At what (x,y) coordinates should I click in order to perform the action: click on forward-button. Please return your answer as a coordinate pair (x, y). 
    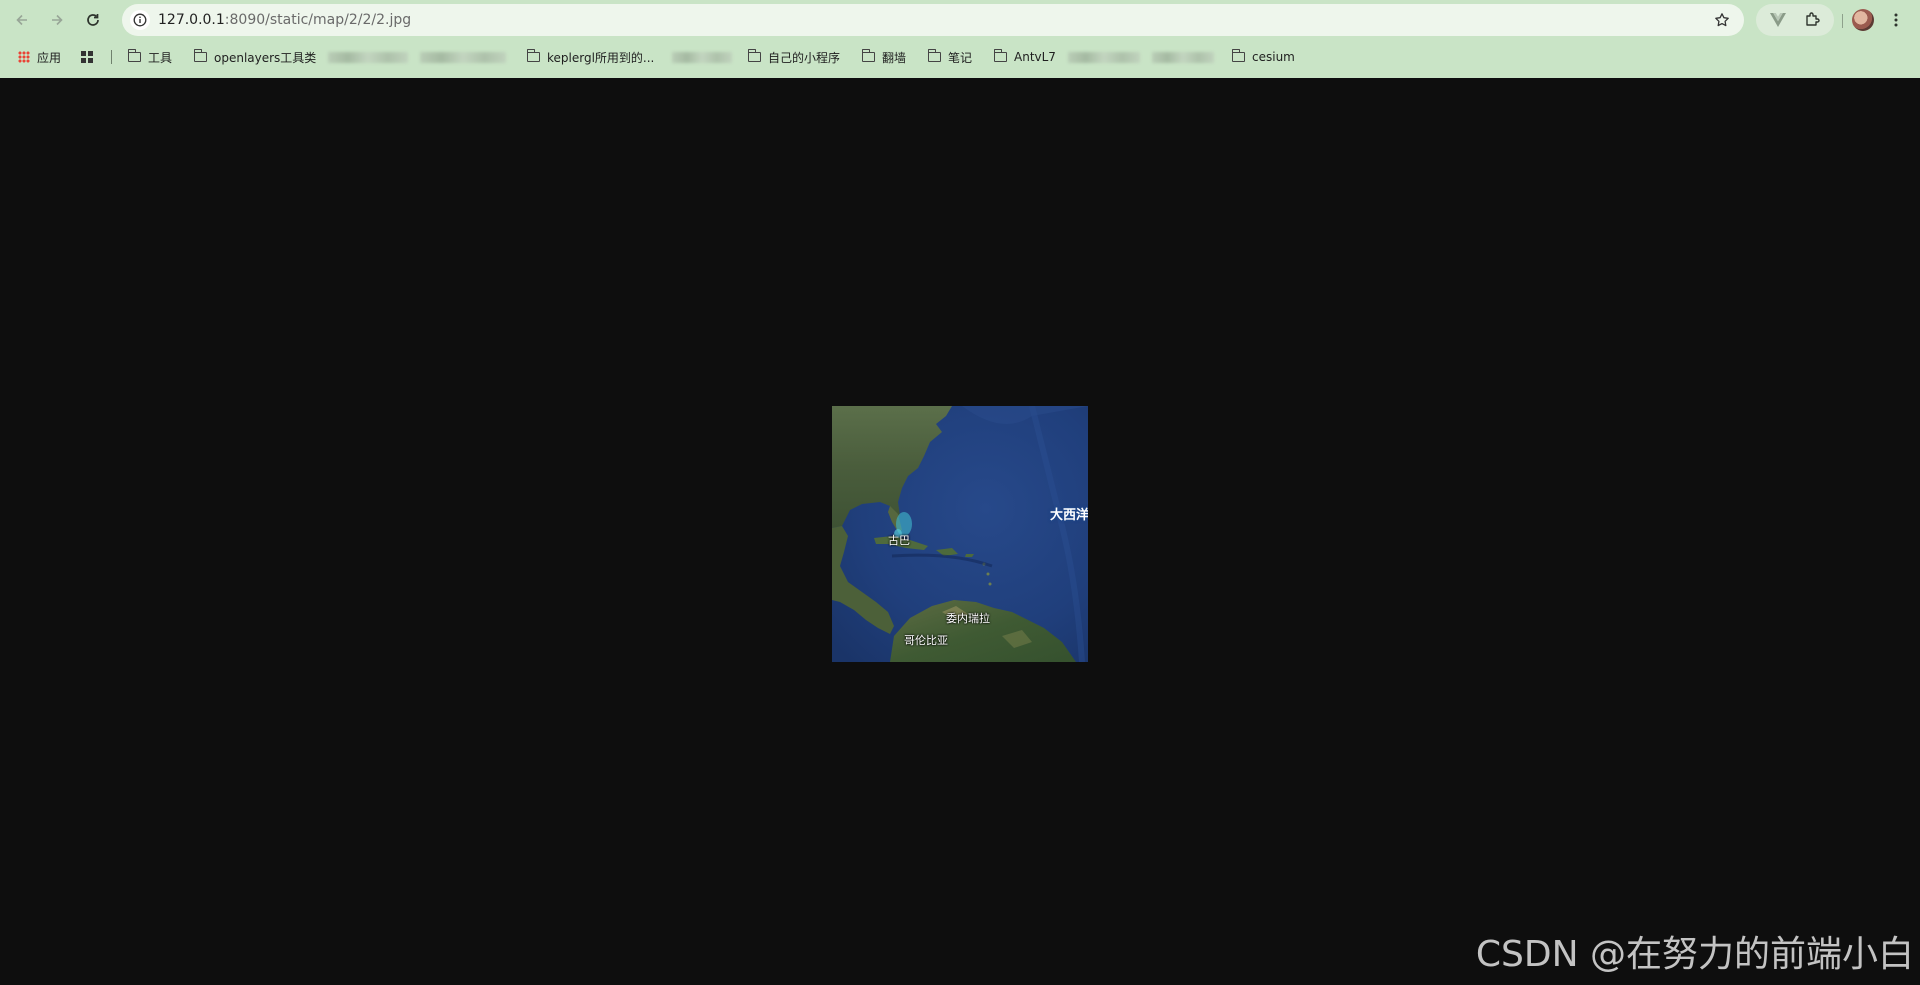
    Looking at the image, I should click on (57, 20).